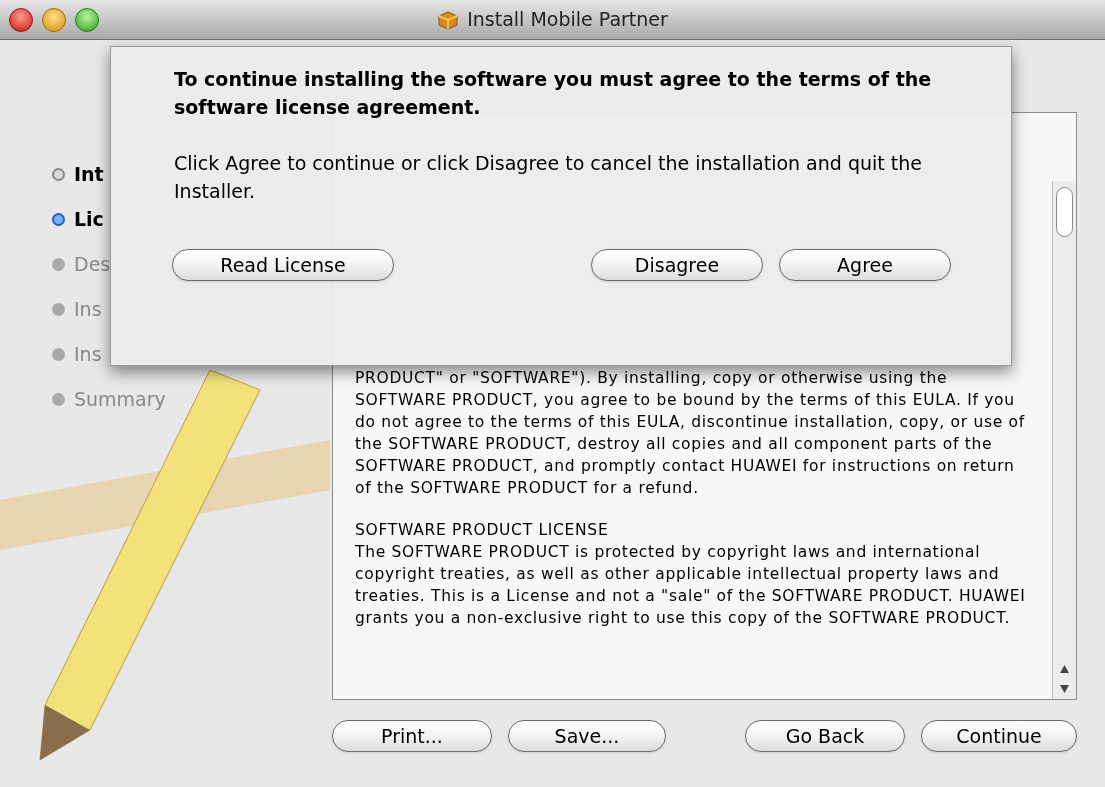 This screenshot has width=1105, height=787. What do you see at coordinates (1064, 689) in the screenshot?
I see `scroll-down-icon` at bounding box center [1064, 689].